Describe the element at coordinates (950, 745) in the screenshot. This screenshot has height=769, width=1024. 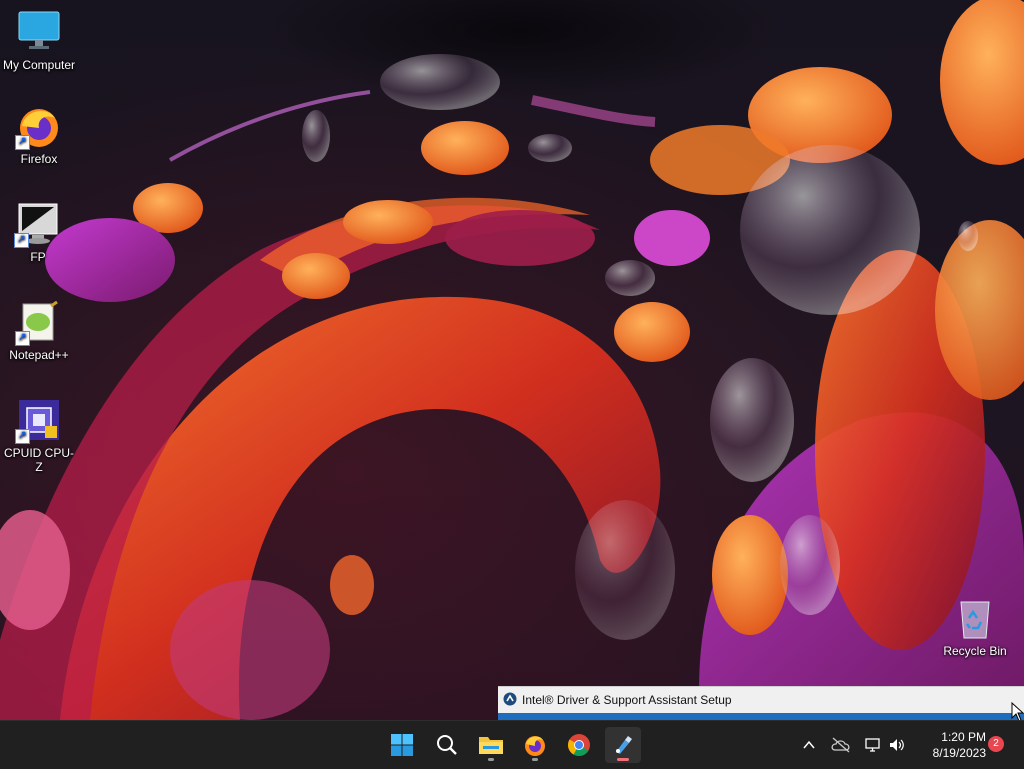
I see `clock: 1:20 PM 8/19/2023` at that location.